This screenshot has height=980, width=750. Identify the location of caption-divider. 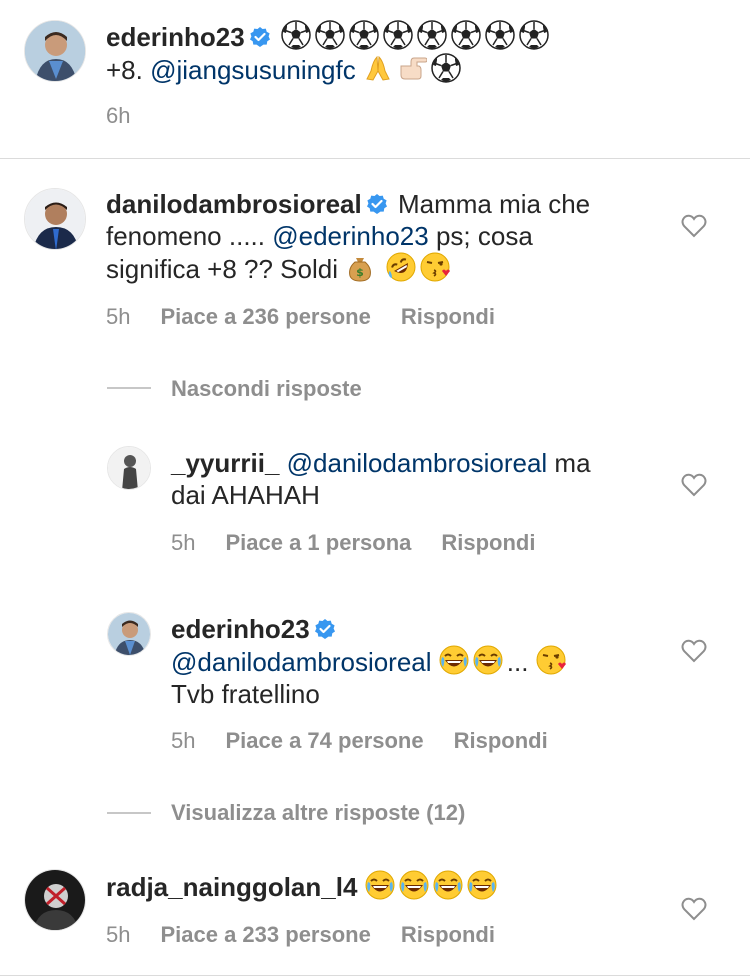
(375, 158).